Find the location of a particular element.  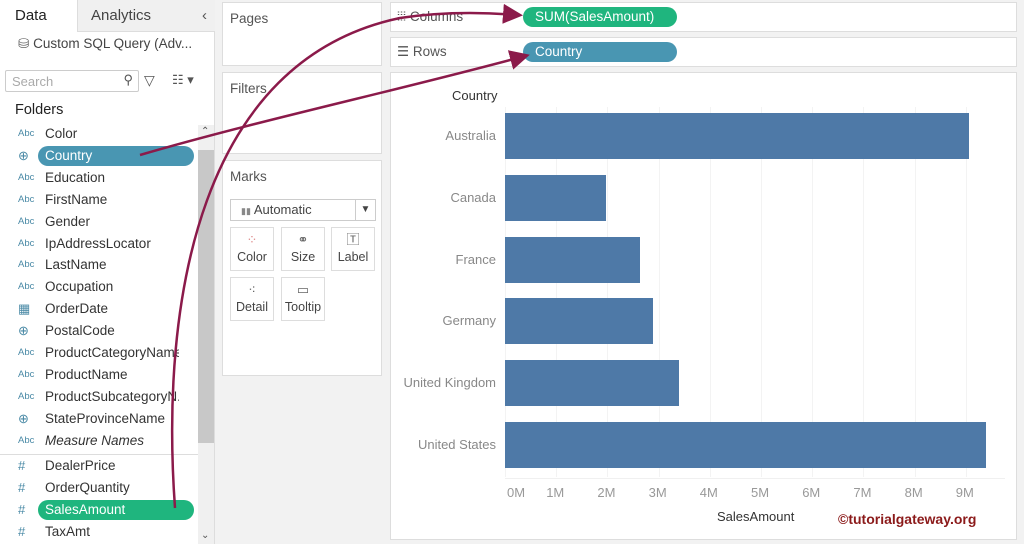

color-icon: ⁘ is located at coordinates (252, 239).